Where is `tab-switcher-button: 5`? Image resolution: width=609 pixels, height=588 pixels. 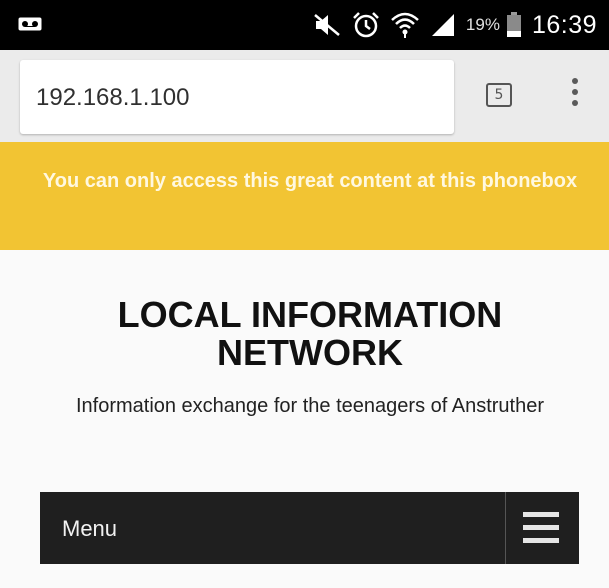 tab-switcher-button: 5 is located at coordinates (499, 95).